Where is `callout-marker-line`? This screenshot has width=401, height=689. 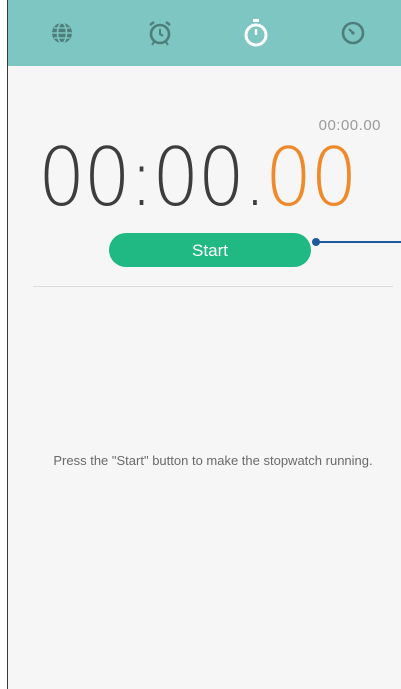
callout-marker-line is located at coordinates (358, 242).